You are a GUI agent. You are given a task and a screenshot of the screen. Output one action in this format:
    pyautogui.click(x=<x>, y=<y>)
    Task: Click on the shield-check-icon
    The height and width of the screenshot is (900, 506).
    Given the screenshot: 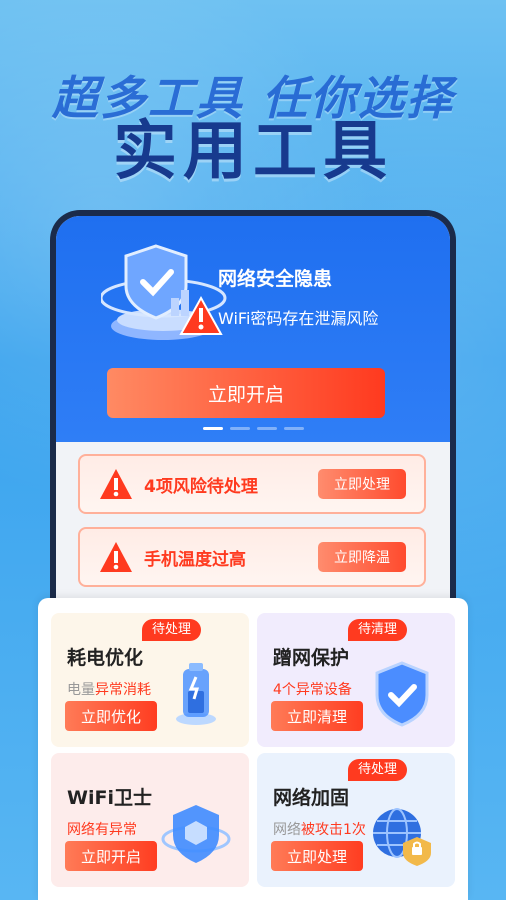 What is the action you would take?
    pyautogui.click(x=402, y=694)
    